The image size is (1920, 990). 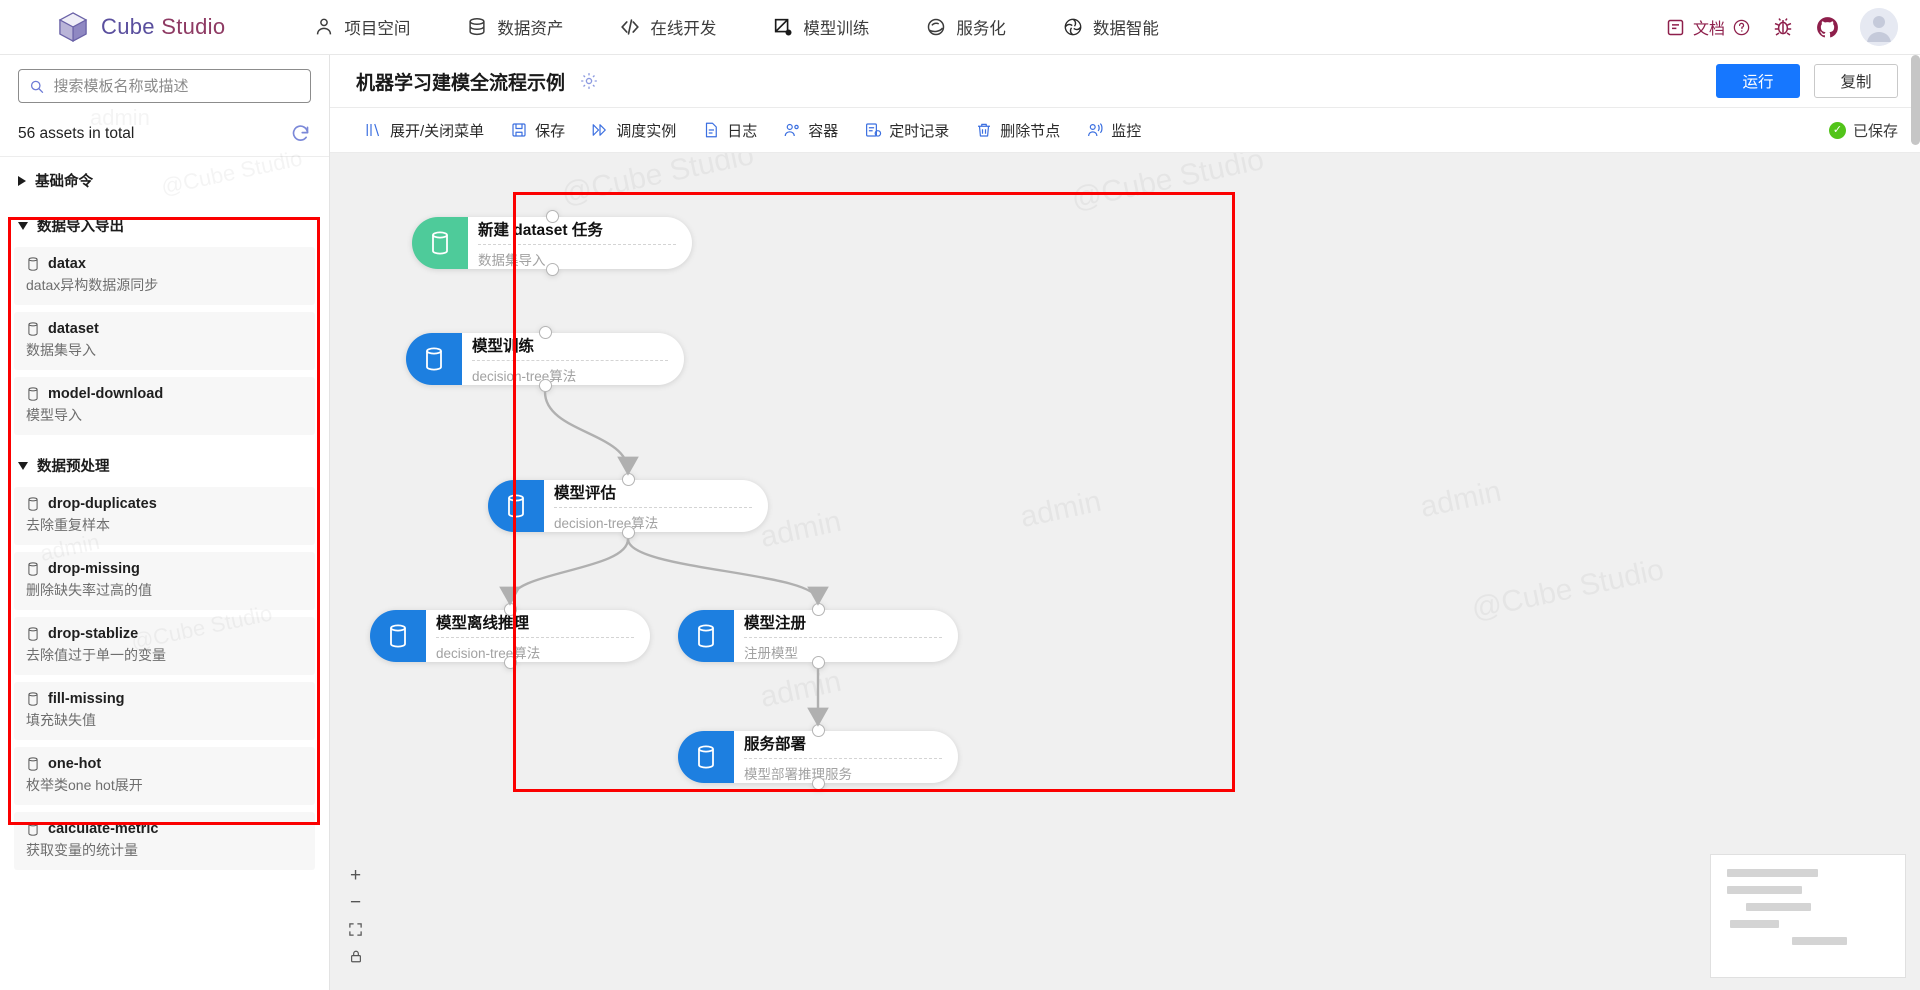 What do you see at coordinates (164, 224) in the screenshot?
I see `asset-group-header: 数据导入导出` at bounding box center [164, 224].